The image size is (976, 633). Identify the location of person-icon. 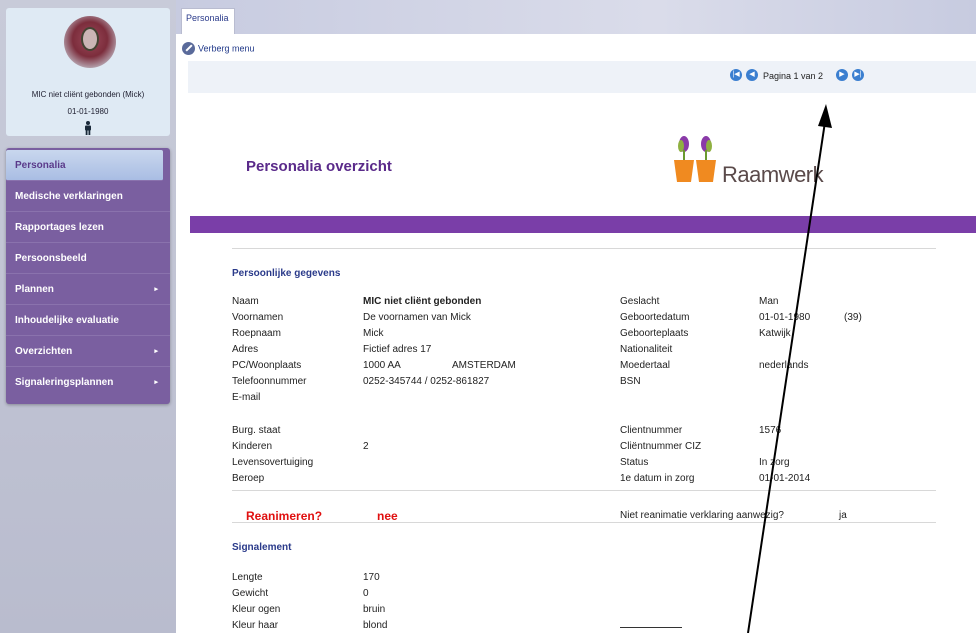
(88, 128).